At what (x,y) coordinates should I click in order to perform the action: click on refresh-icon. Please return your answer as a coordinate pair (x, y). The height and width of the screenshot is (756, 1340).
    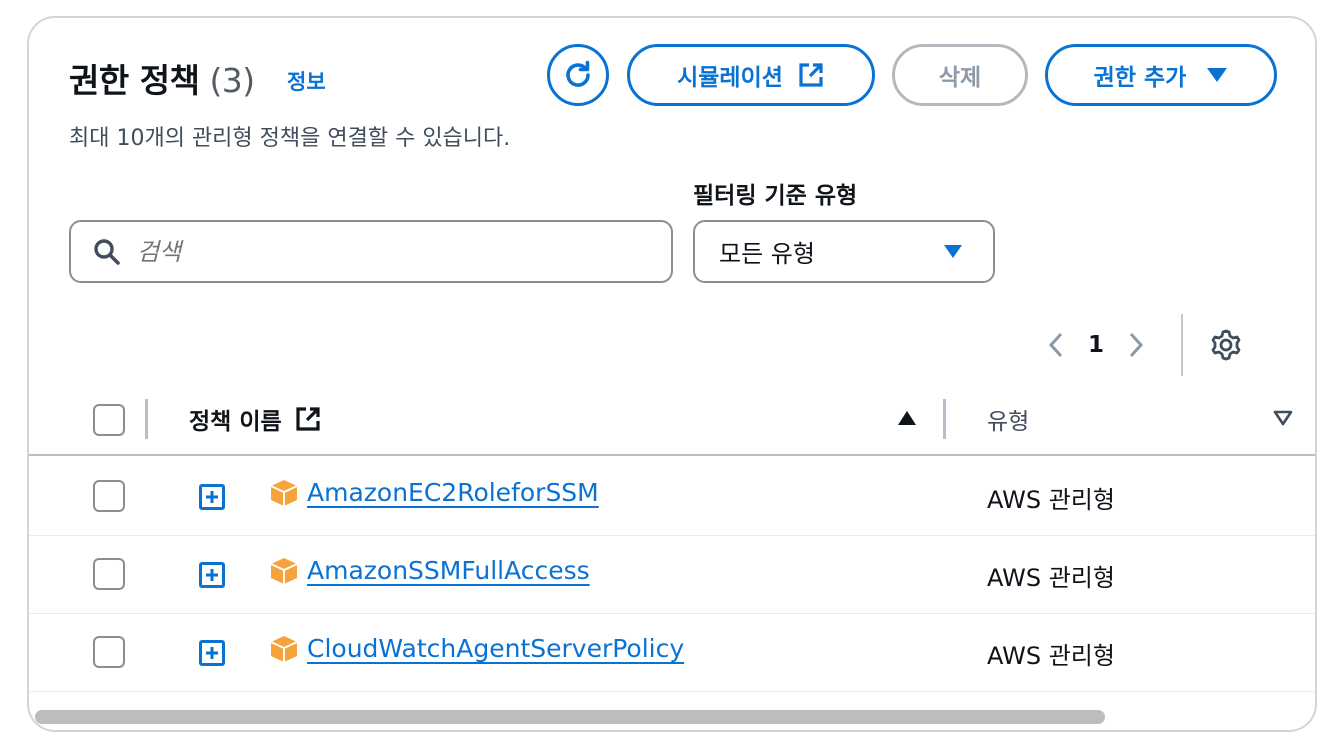
    Looking at the image, I should click on (578, 73).